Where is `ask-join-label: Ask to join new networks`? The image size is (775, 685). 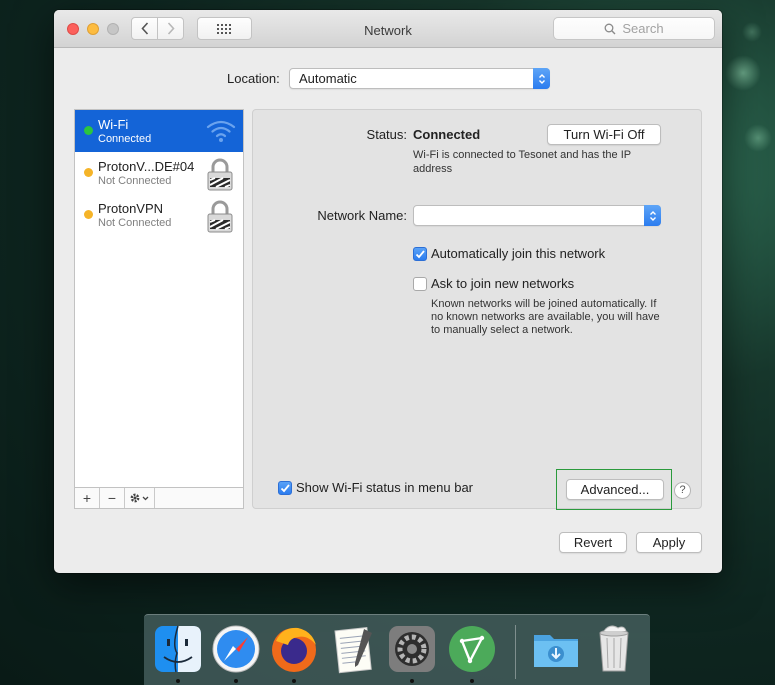
ask-join-label: Ask to join new networks is located at coordinates (502, 283).